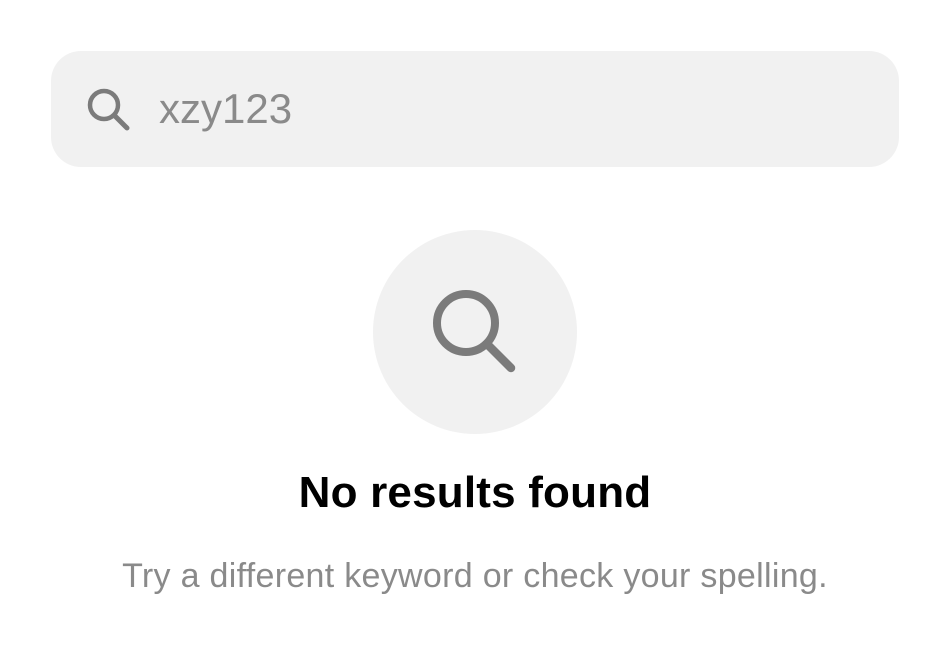 The height and width of the screenshot is (649, 950). I want to click on search-input, so click(509, 109).